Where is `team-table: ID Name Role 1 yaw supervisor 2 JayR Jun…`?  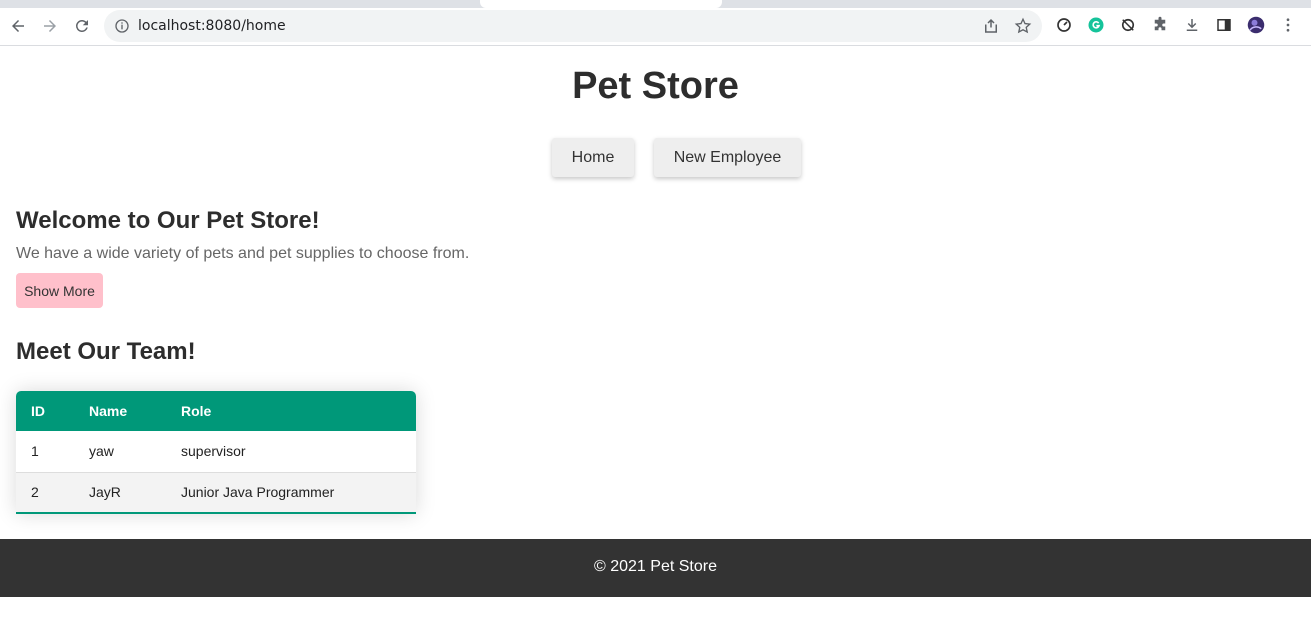
team-table: ID Name Role 1 yaw supervisor 2 JayR Jun… is located at coordinates (216, 452).